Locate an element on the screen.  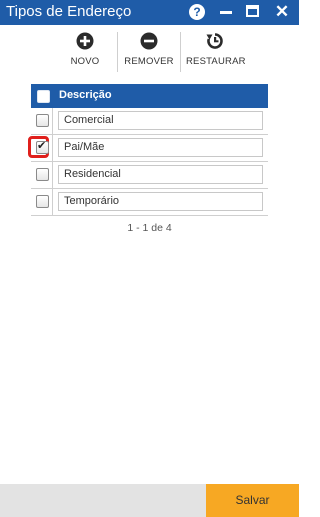
select-all-checkbox is located at coordinates (43, 96).